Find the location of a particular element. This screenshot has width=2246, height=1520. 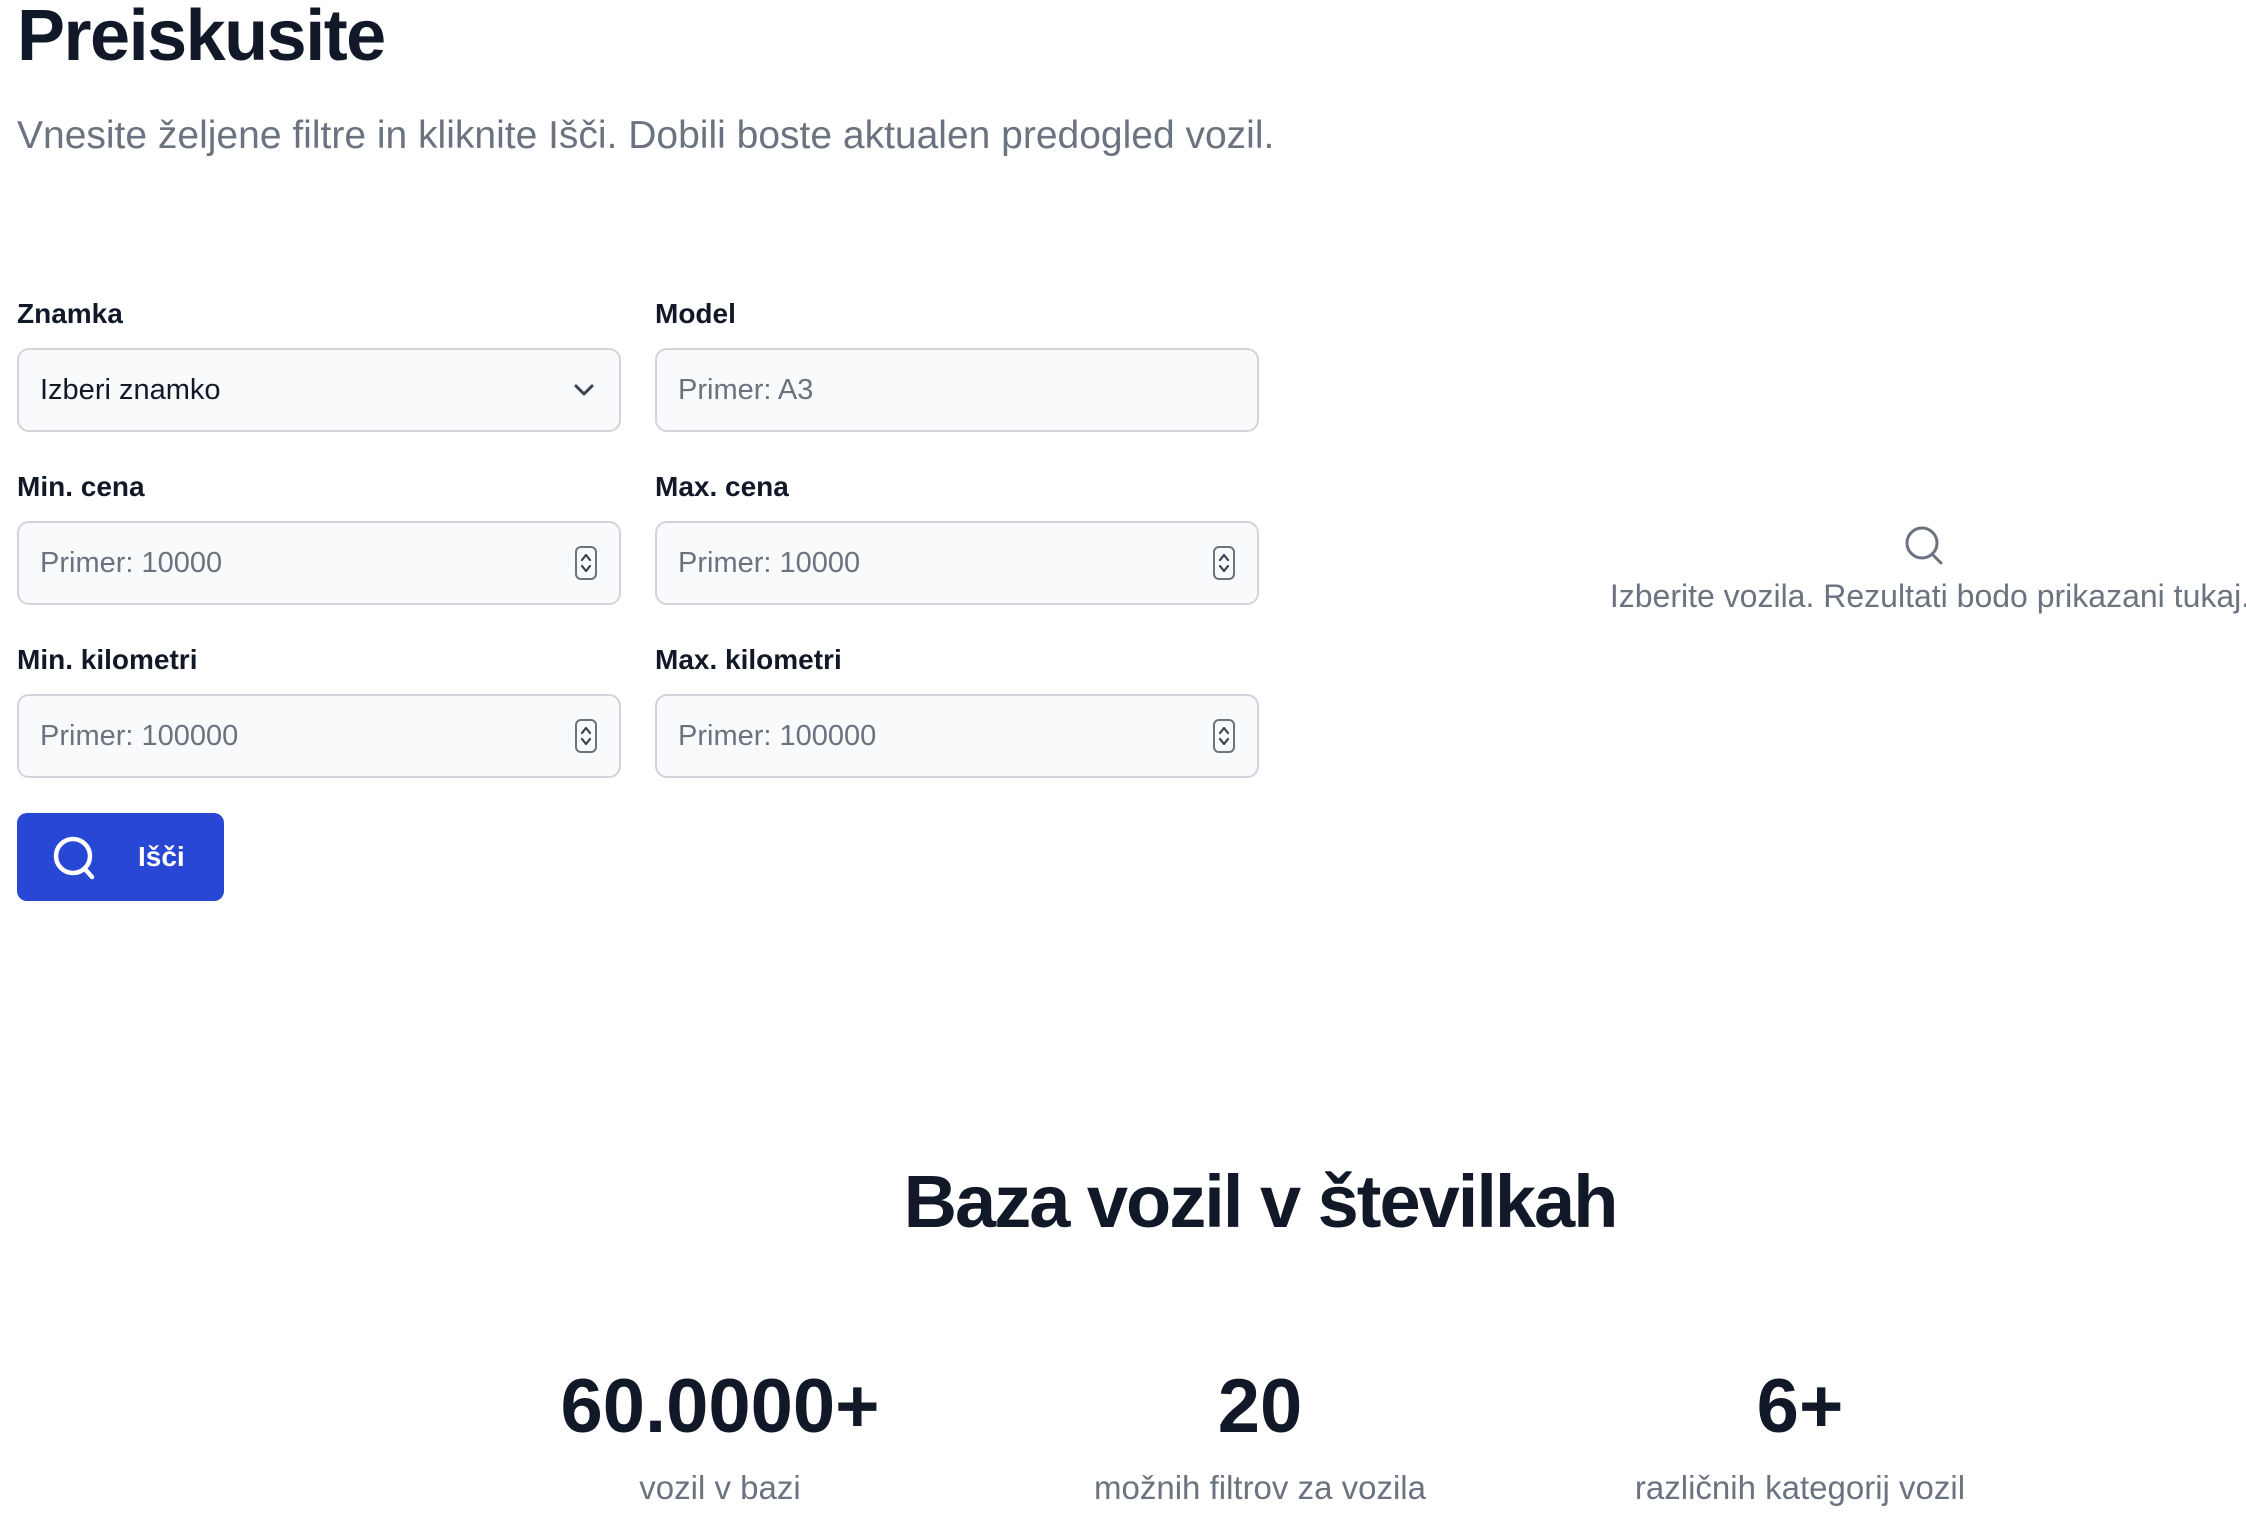

min-km-input: Primer: 100000 is located at coordinates (319, 736).